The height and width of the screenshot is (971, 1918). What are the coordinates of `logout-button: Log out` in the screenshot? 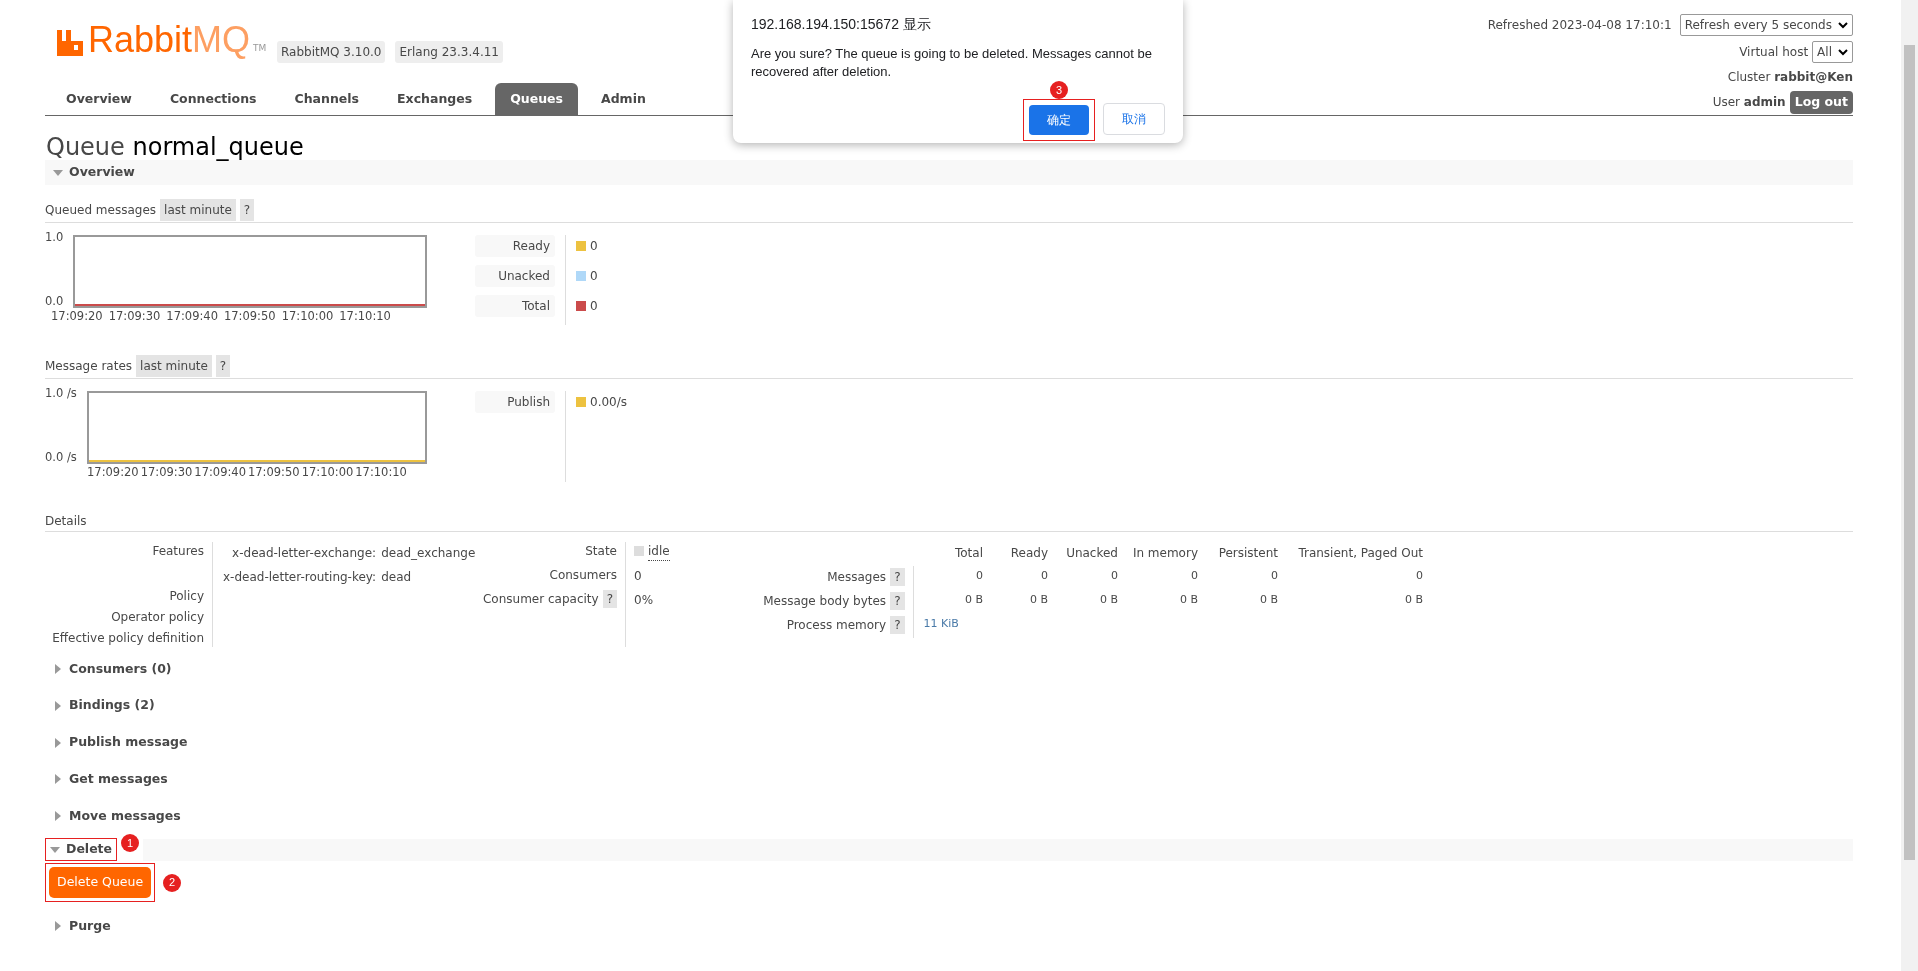 It's located at (1821, 102).